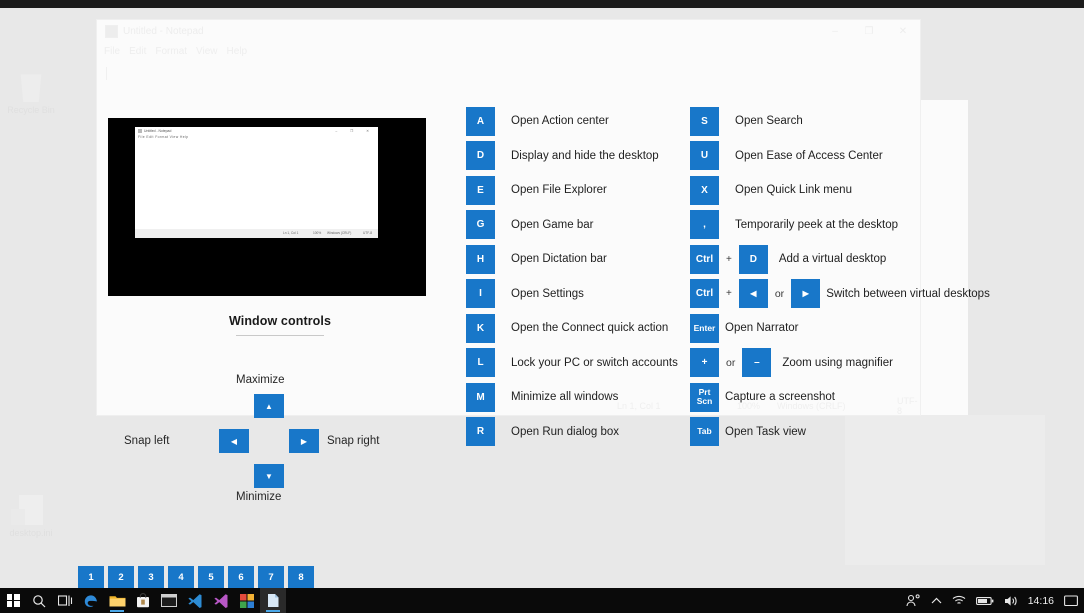  Describe the element at coordinates (207, 51) in the screenshot. I see `menu-view: View` at that location.